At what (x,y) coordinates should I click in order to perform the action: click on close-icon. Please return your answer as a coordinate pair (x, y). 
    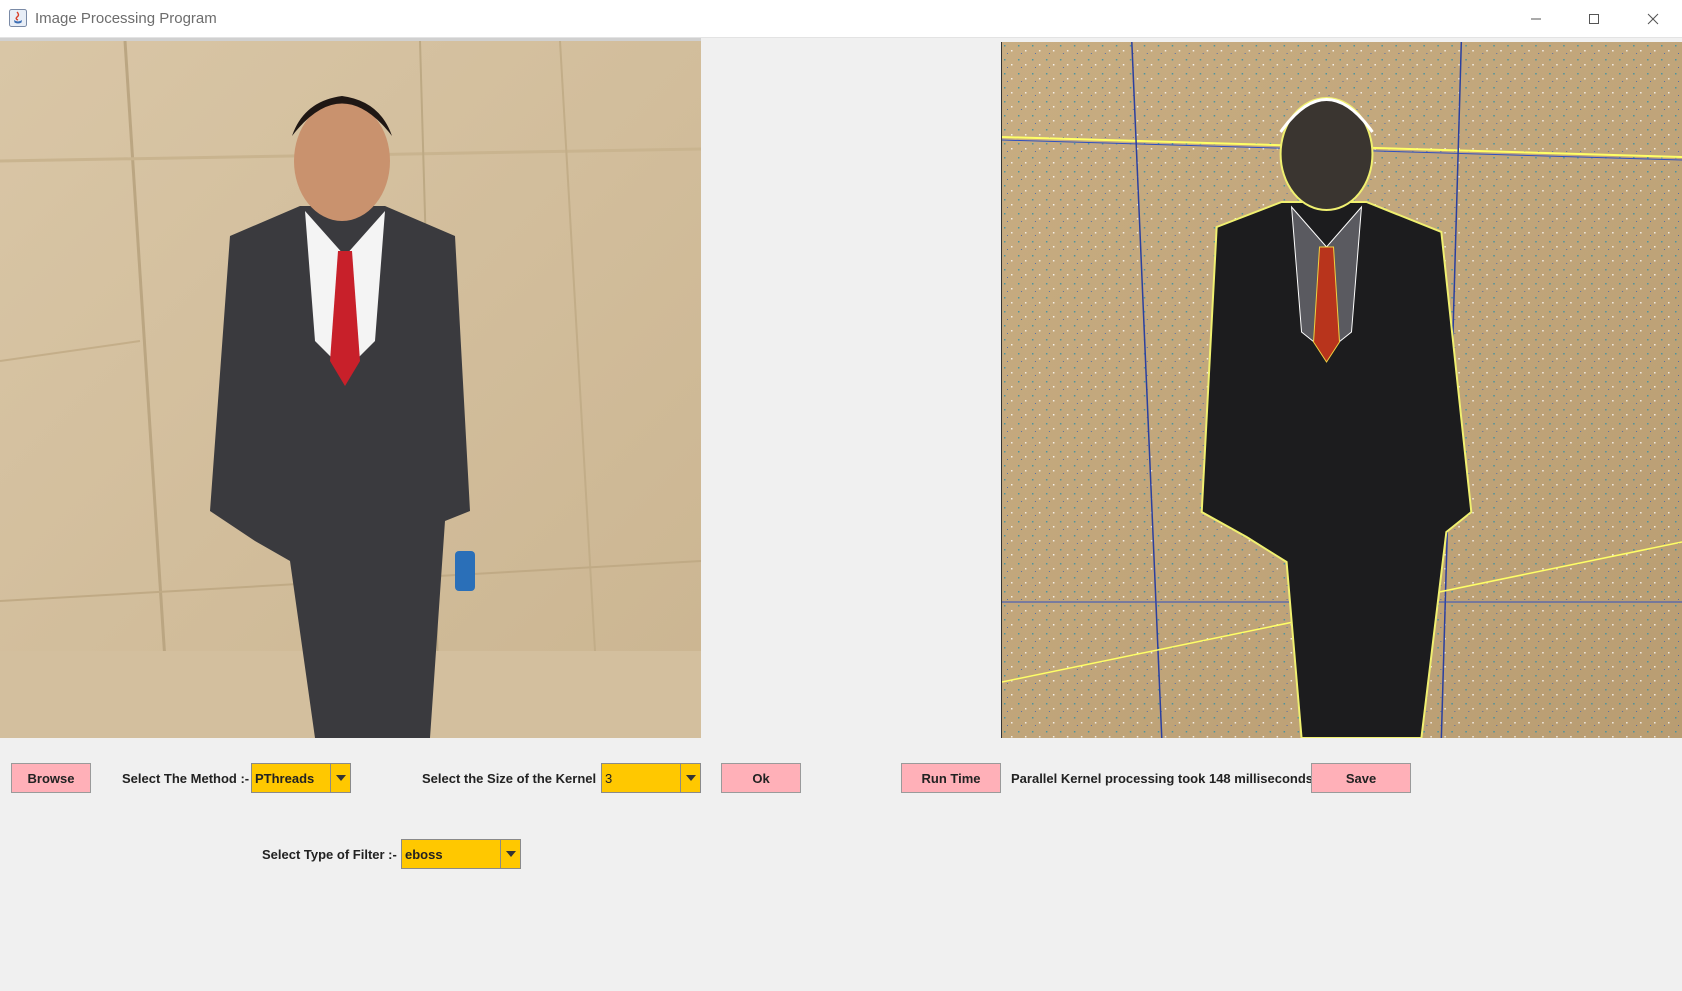
    Looking at the image, I should click on (1653, 18).